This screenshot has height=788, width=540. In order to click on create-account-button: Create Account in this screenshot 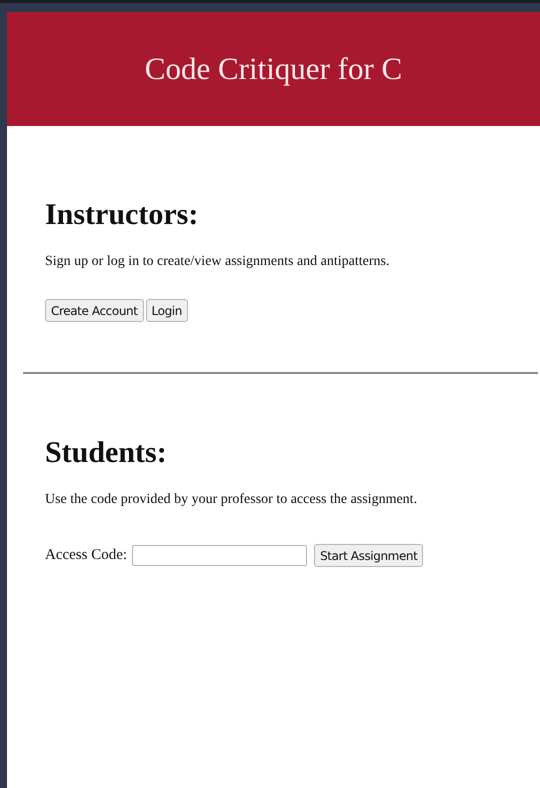, I will do `click(94, 310)`.